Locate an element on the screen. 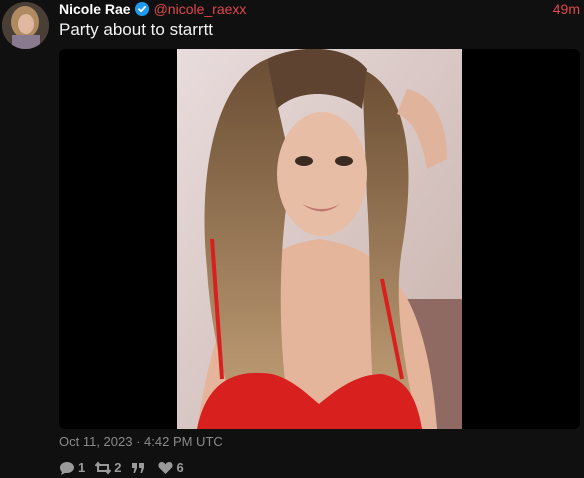 This screenshot has width=584, height=478. retweet-icon is located at coordinates (103, 467).